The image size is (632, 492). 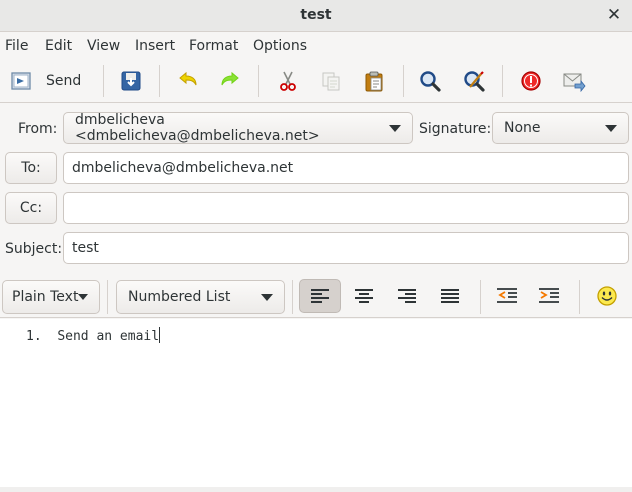 I want to click on save-draft-button, so click(x=131, y=81).